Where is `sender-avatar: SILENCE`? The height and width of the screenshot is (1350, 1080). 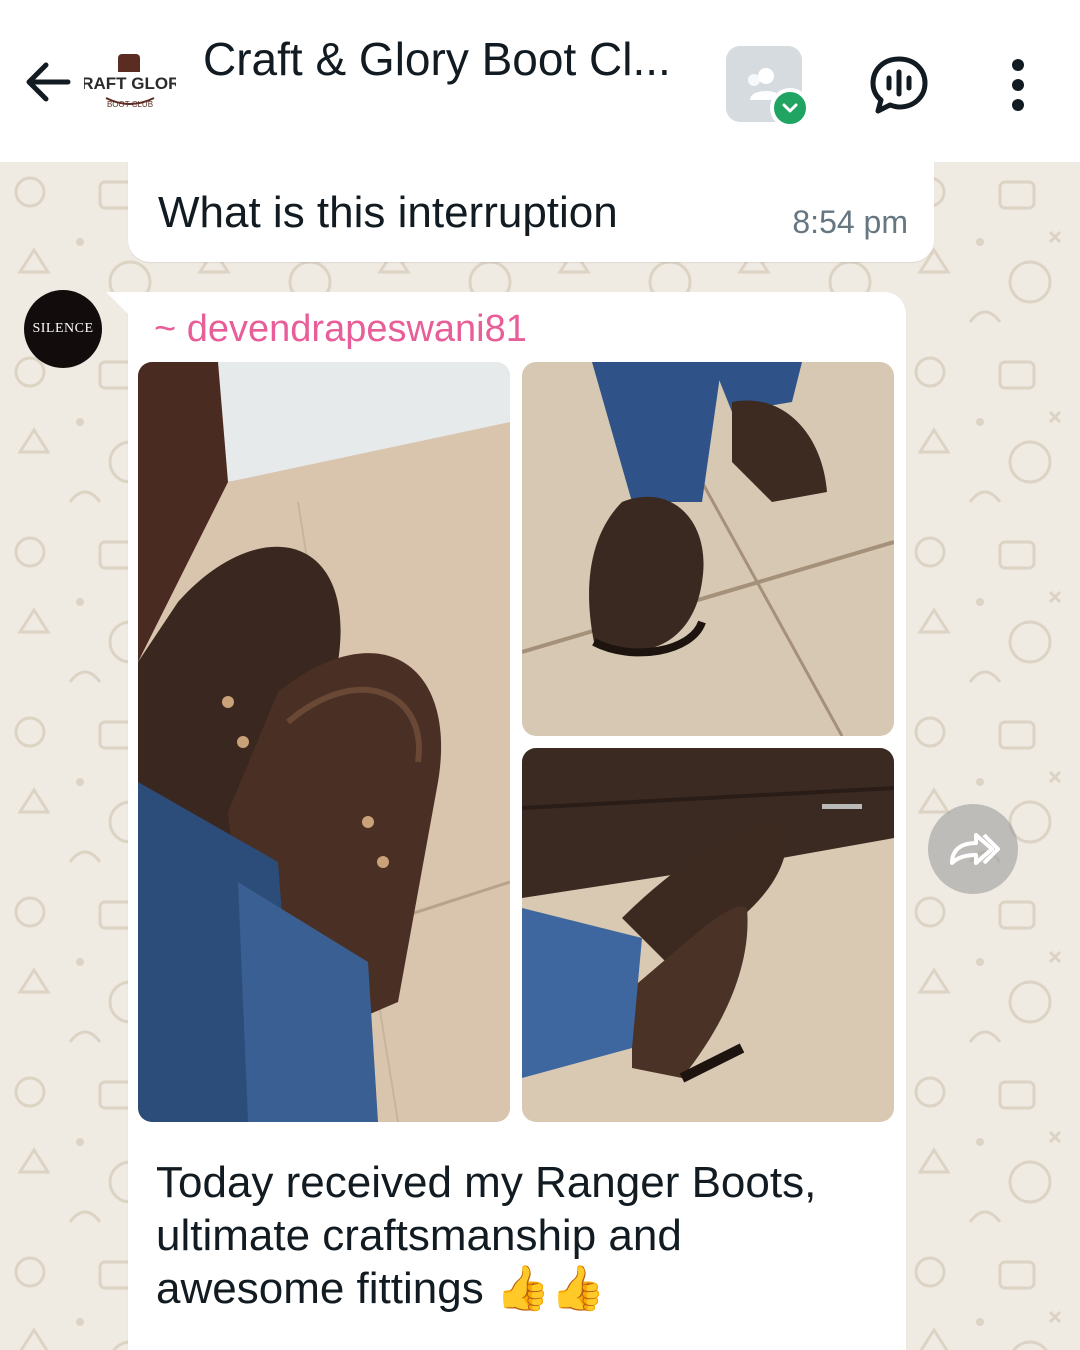
sender-avatar: SILENCE is located at coordinates (63, 329).